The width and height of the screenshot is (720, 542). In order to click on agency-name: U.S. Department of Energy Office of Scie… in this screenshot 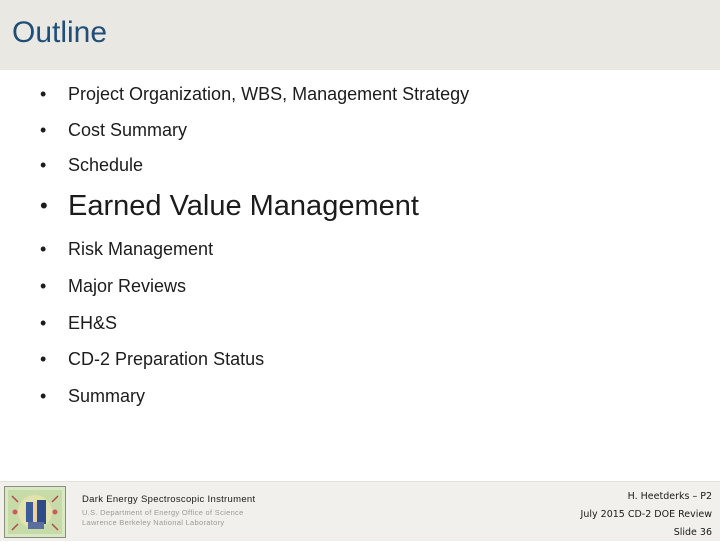, I will do `click(163, 512)`.